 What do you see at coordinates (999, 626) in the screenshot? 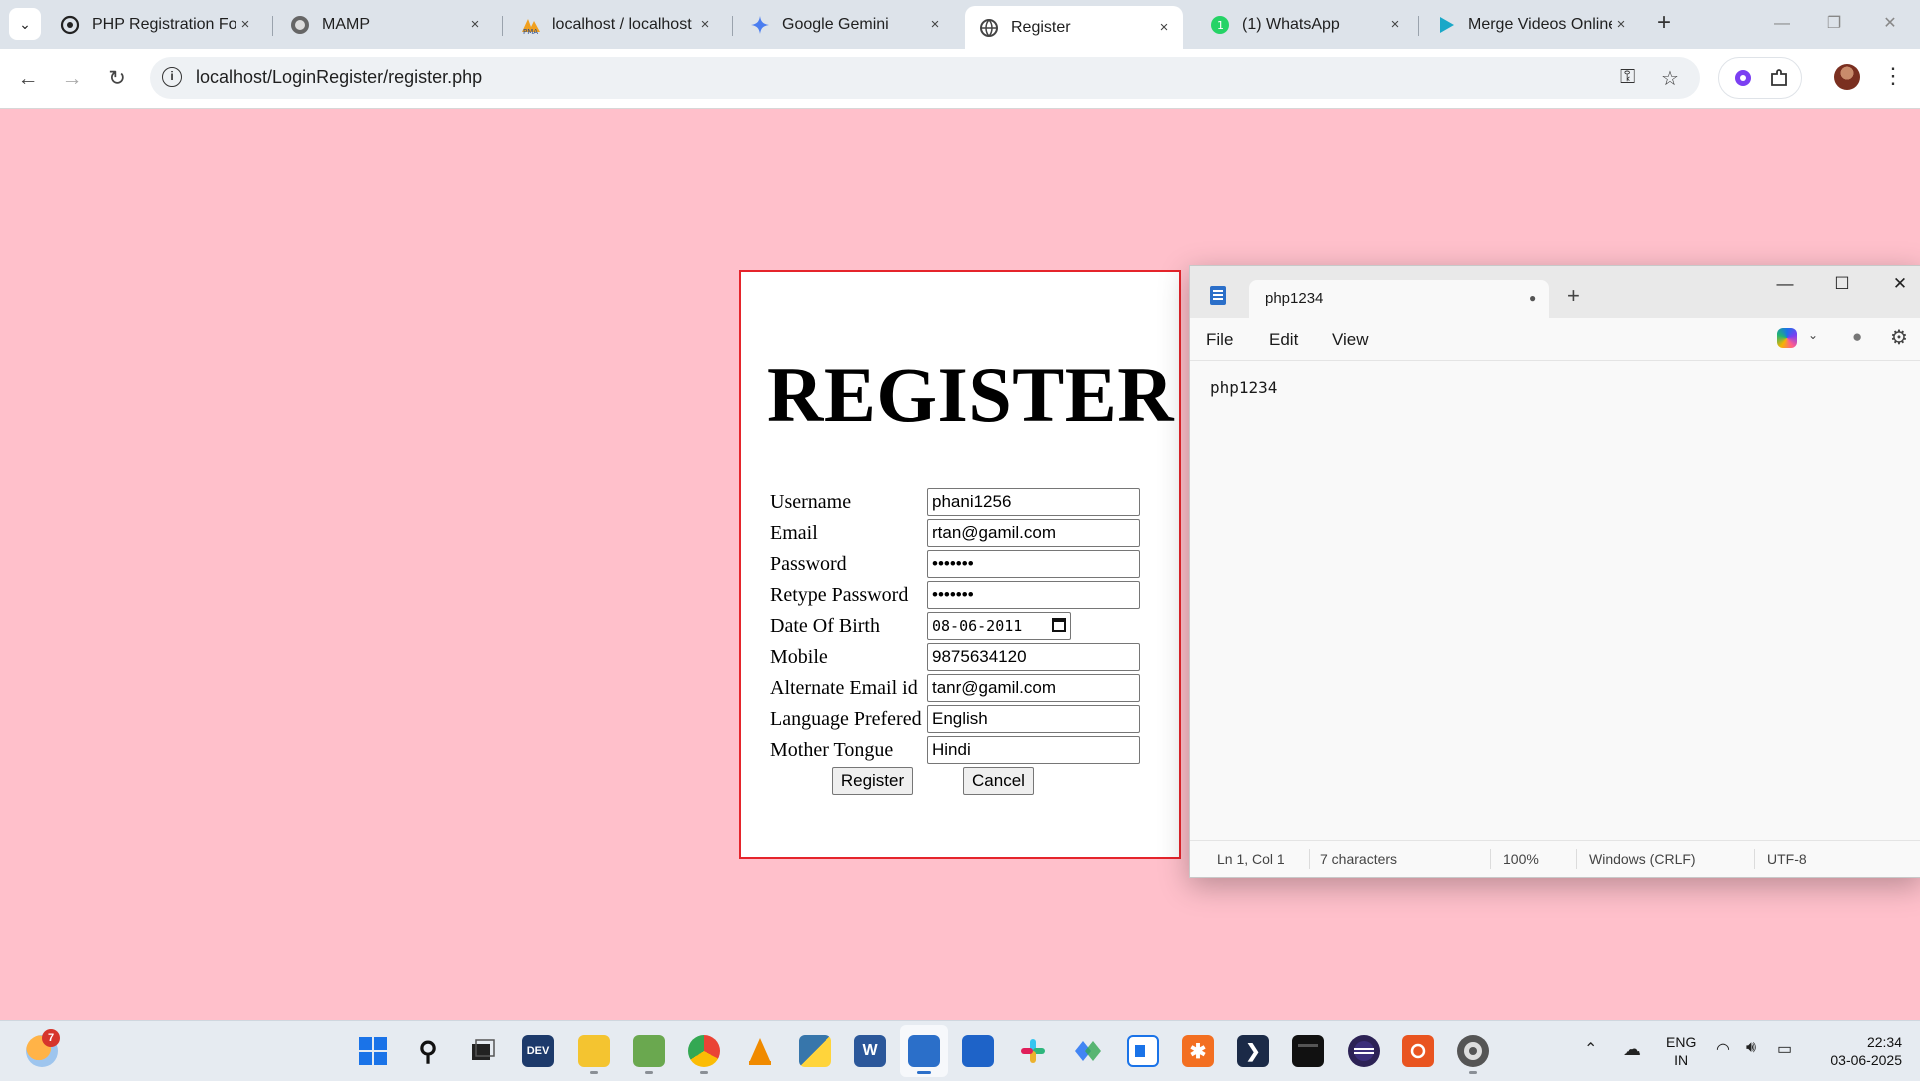
I see `dob-input: 08-06-2011` at bounding box center [999, 626].